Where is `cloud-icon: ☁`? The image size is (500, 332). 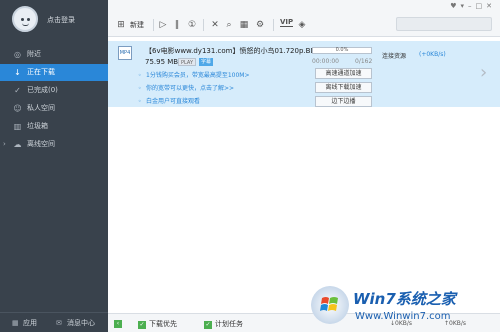 cloud-icon: ☁ is located at coordinates (17, 144).